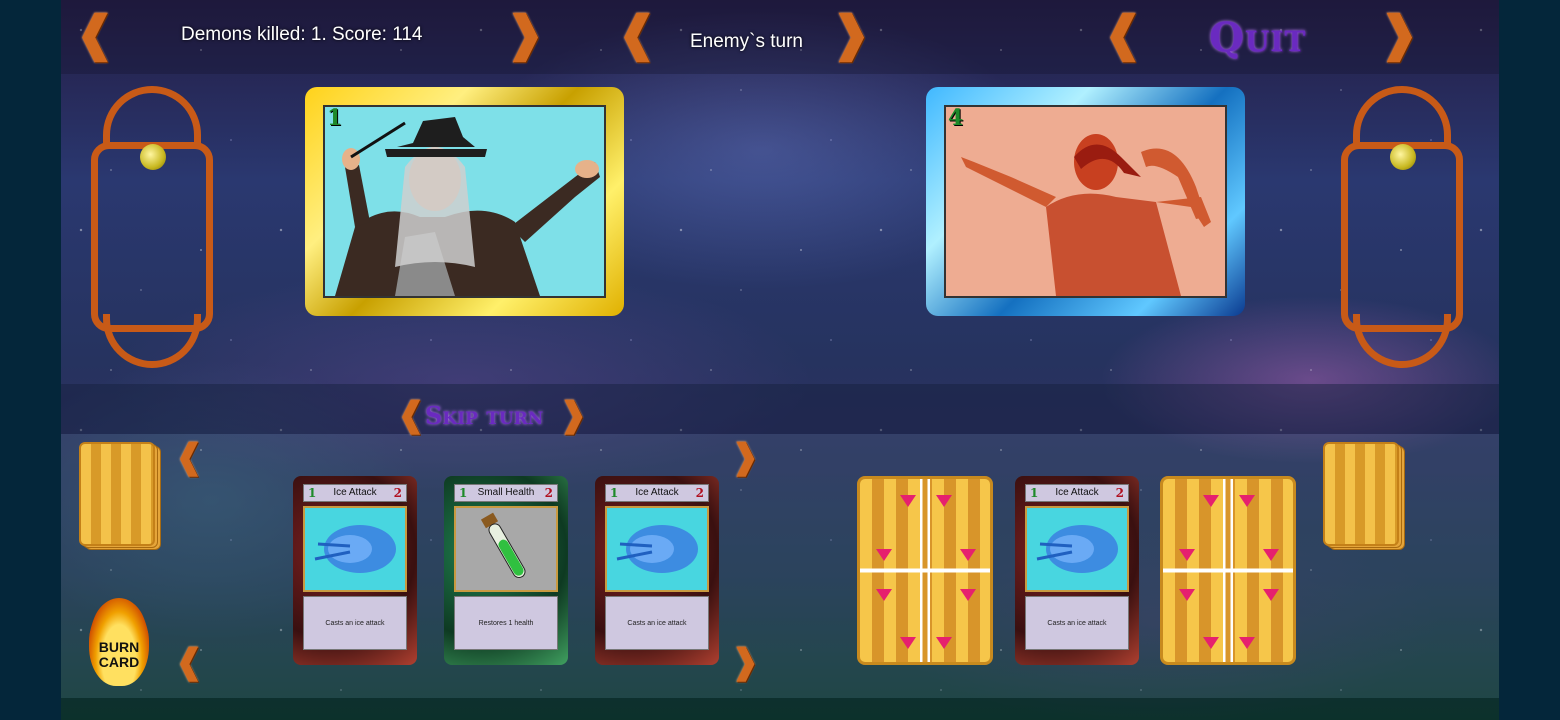  Describe the element at coordinates (484, 415) in the screenshot. I see `skip-turn-button: Skip turn` at that location.